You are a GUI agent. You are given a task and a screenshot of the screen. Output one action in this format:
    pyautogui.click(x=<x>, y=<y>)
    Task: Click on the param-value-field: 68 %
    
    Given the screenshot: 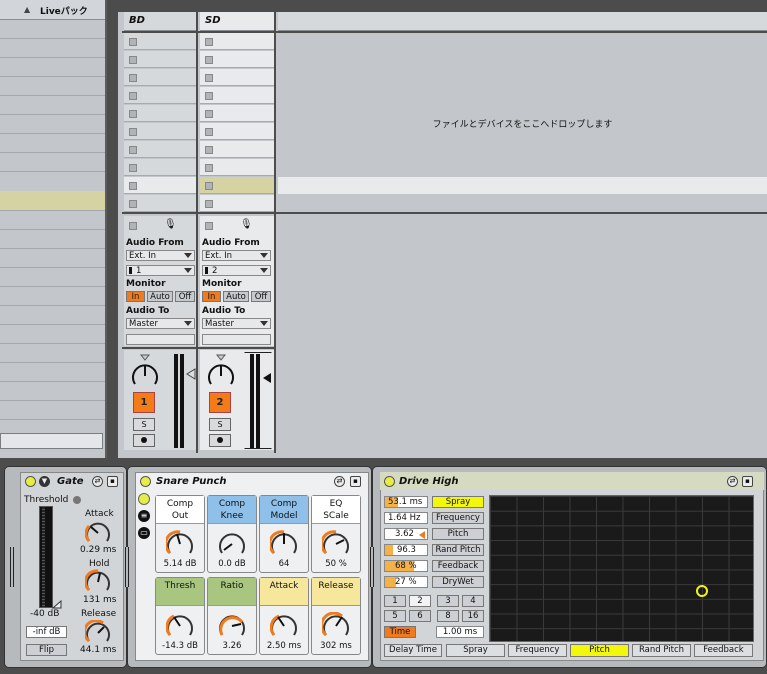 What is the action you would take?
    pyautogui.click(x=406, y=566)
    